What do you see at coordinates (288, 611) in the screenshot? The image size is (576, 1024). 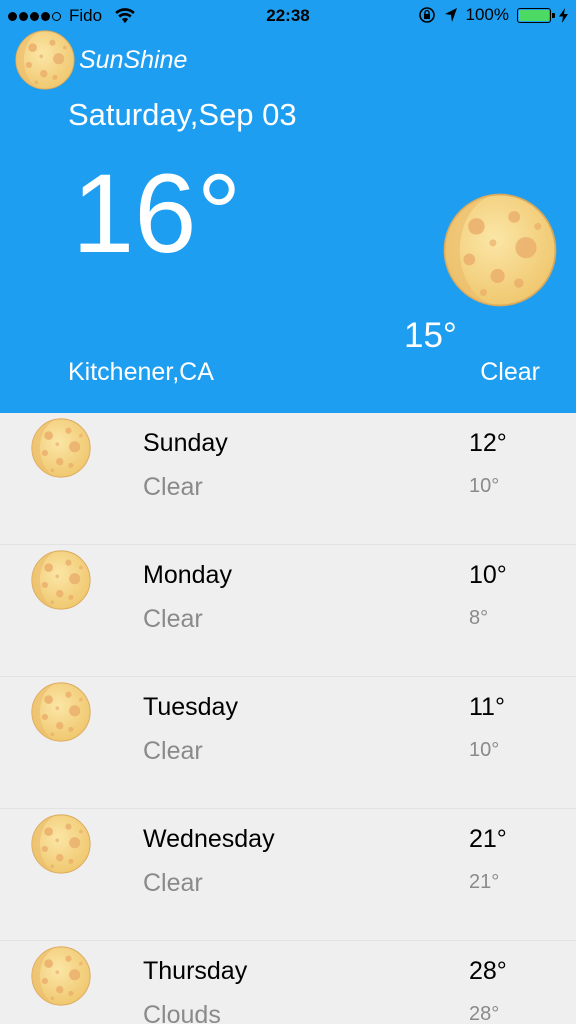 I see `forecast-row-monday: Monday Clear 10° 8°` at bounding box center [288, 611].